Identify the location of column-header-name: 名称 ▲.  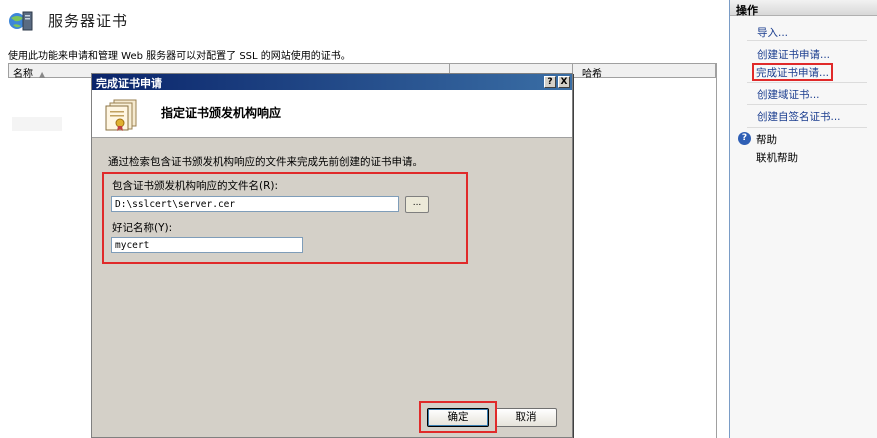
(29, 72).